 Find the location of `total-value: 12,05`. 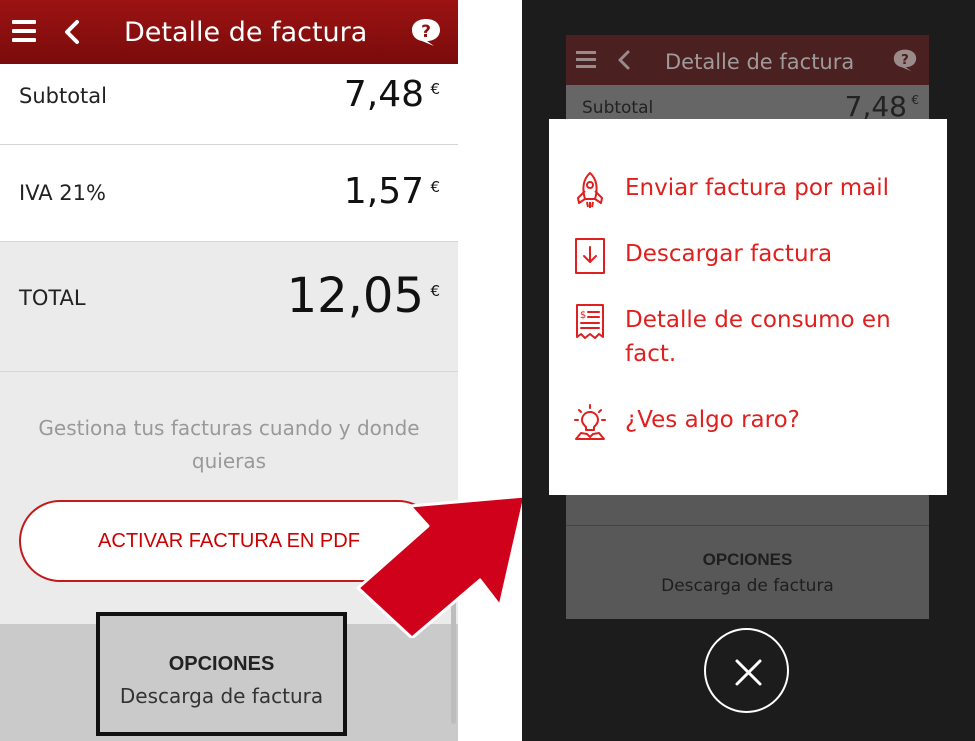

total-value: 12,05 is located at coordinates (355, 296).